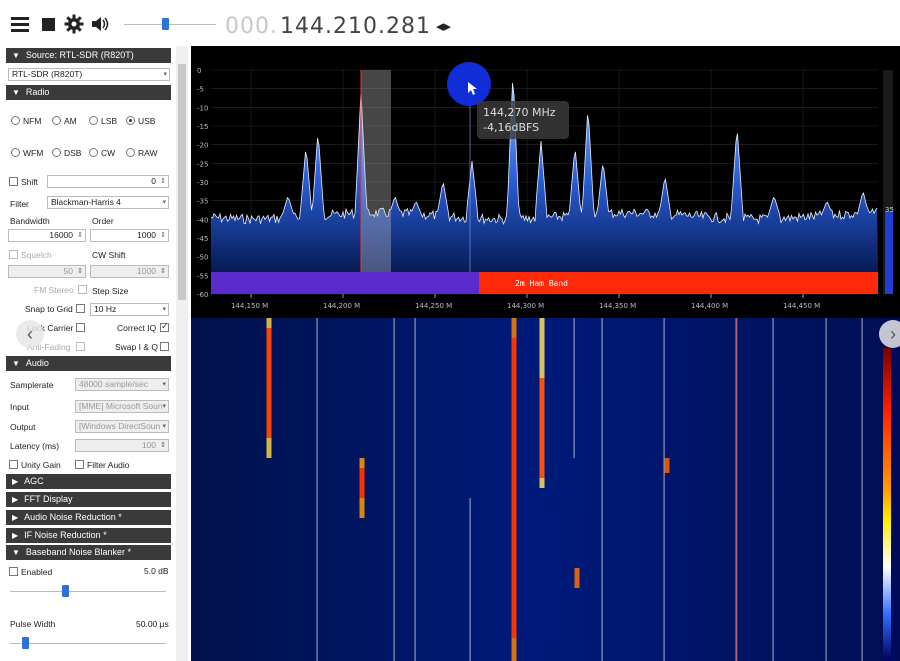  What do you see at coordinates (525, 306) in the screenshot?
I see `x-tick-label: 144,300 M` at bounding box center [525, 306].